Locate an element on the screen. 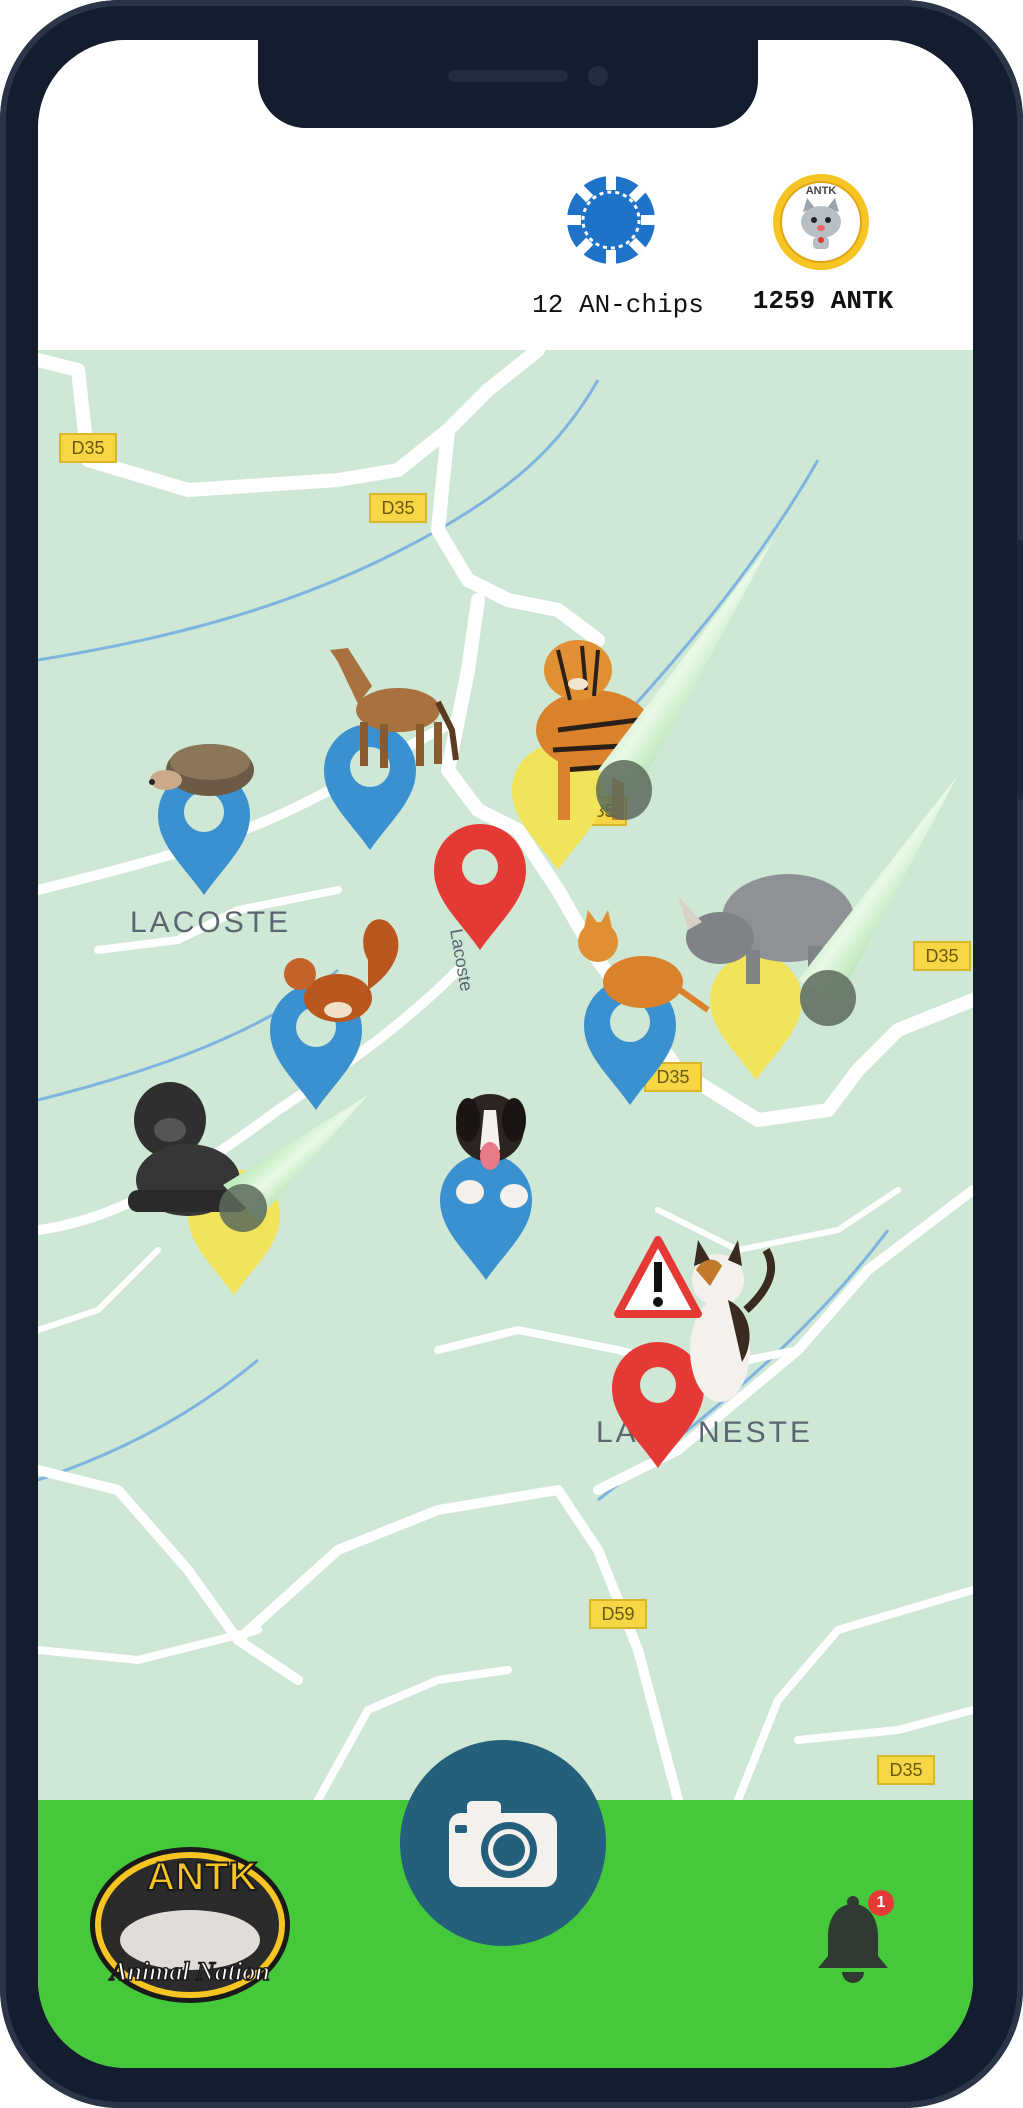 Image resolution: width=1023 pixels, height=2108 pixels. road-shield-4: D35 is located at coordinates (942, 956).